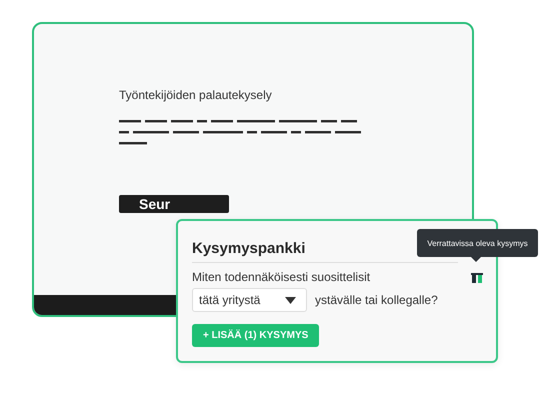 The height and width of the screenshot is (400, 540). What do you see at coordinates (249, 300) in the screenshot?
I see `dropdown: tätä yritystä` at bounding box center [249, 300].